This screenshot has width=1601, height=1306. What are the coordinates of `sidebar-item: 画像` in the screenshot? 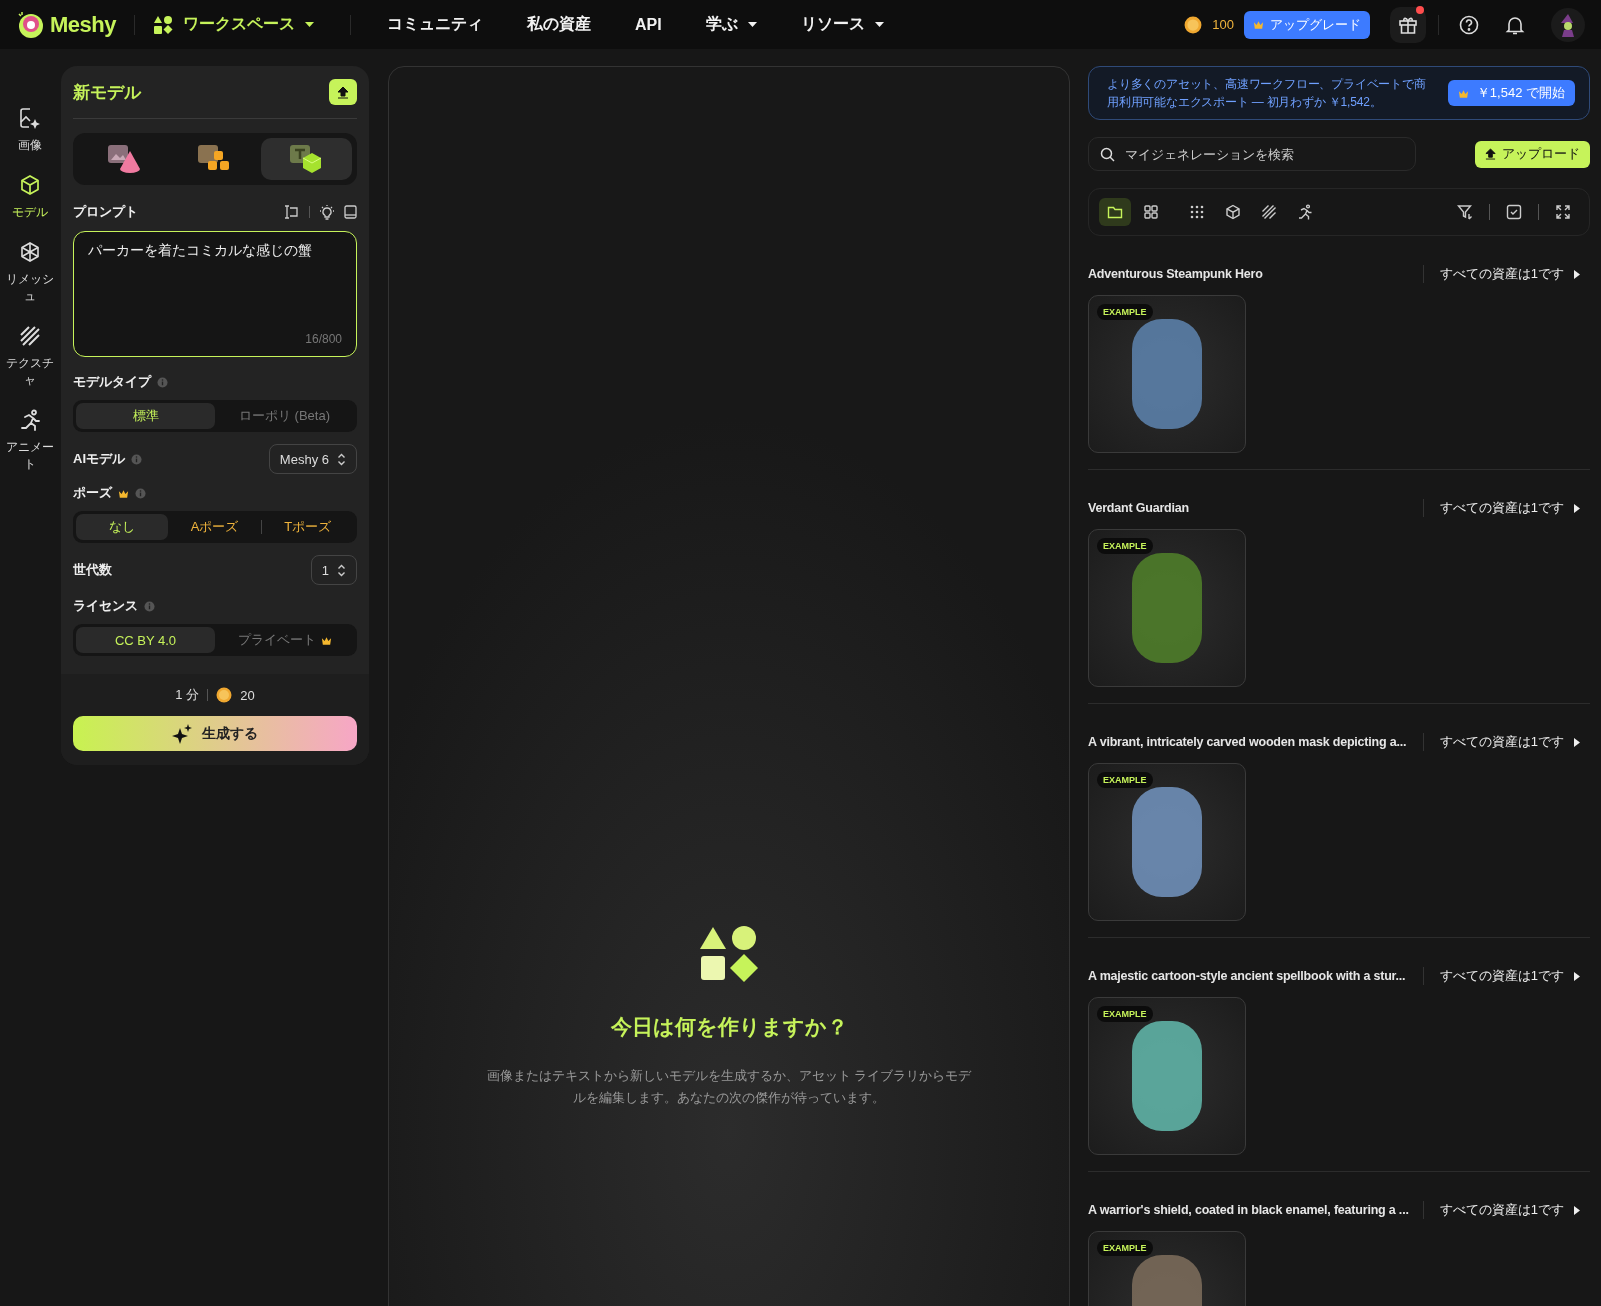 It's located at (30, 130).